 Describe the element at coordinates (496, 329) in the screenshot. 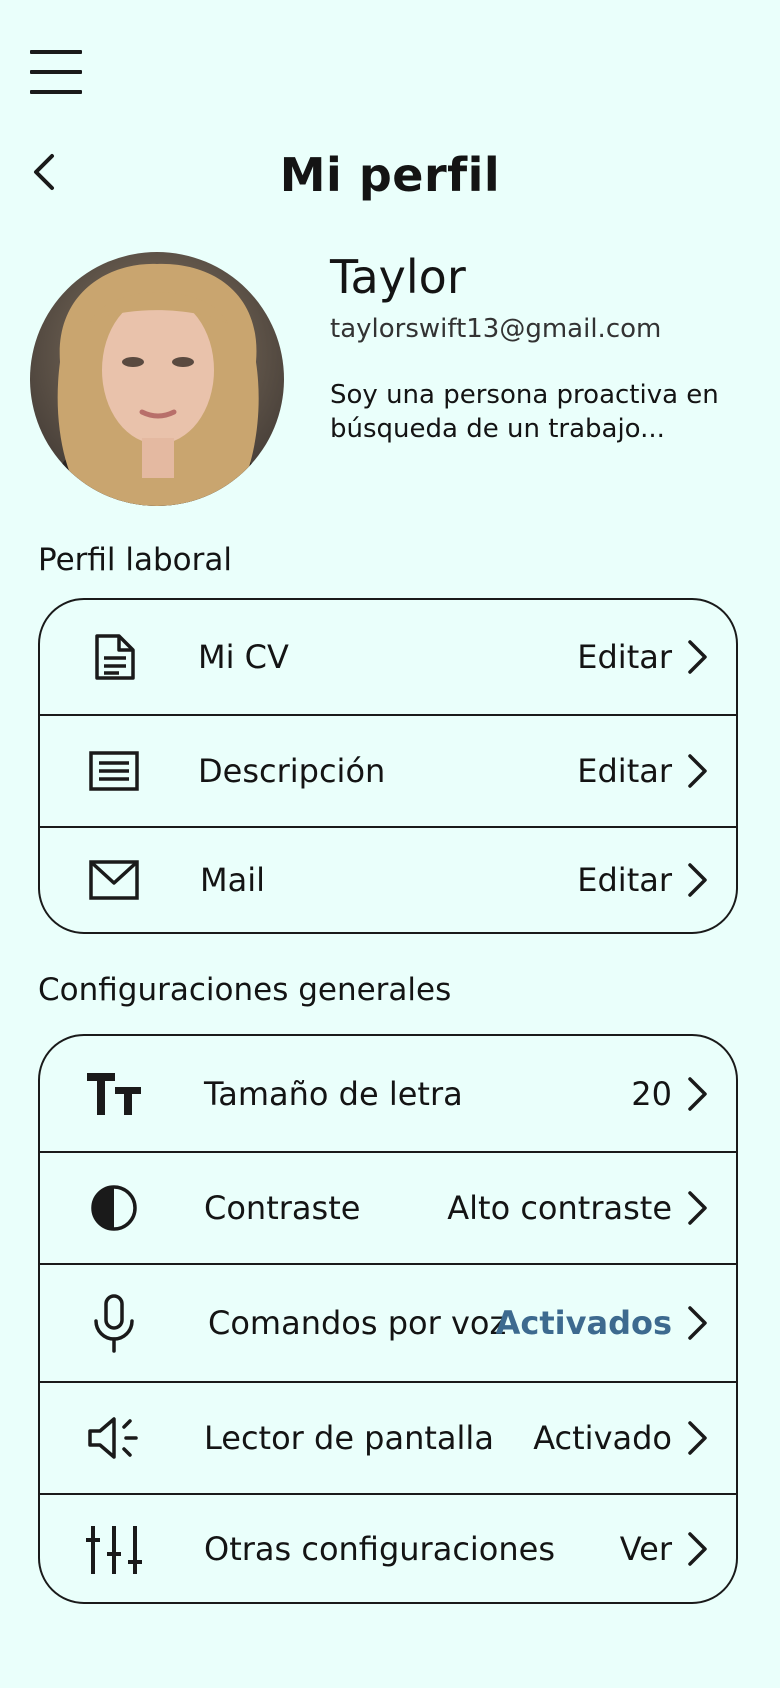

I see `user-email: taylorswift13@gmail.com` at that location.